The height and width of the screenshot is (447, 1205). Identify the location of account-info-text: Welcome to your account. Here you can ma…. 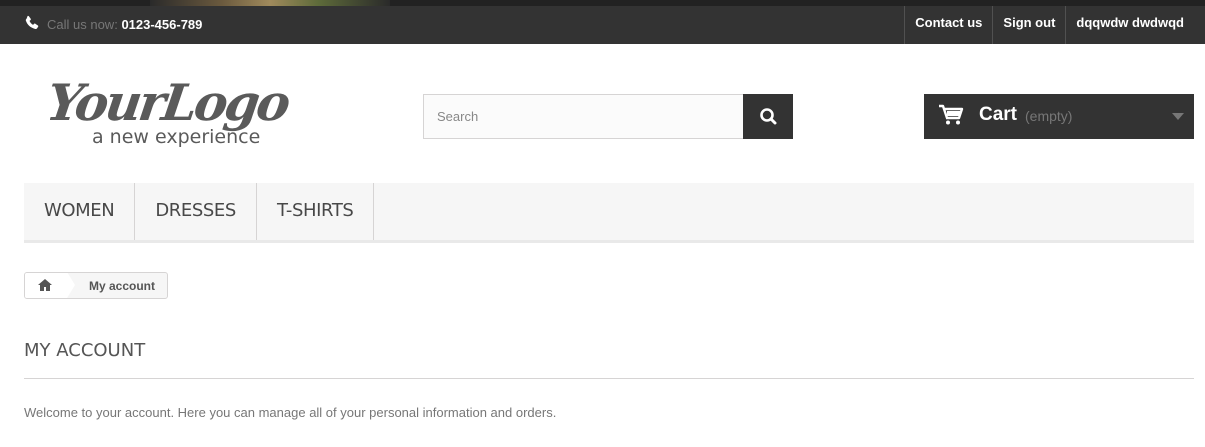
(290, 412).